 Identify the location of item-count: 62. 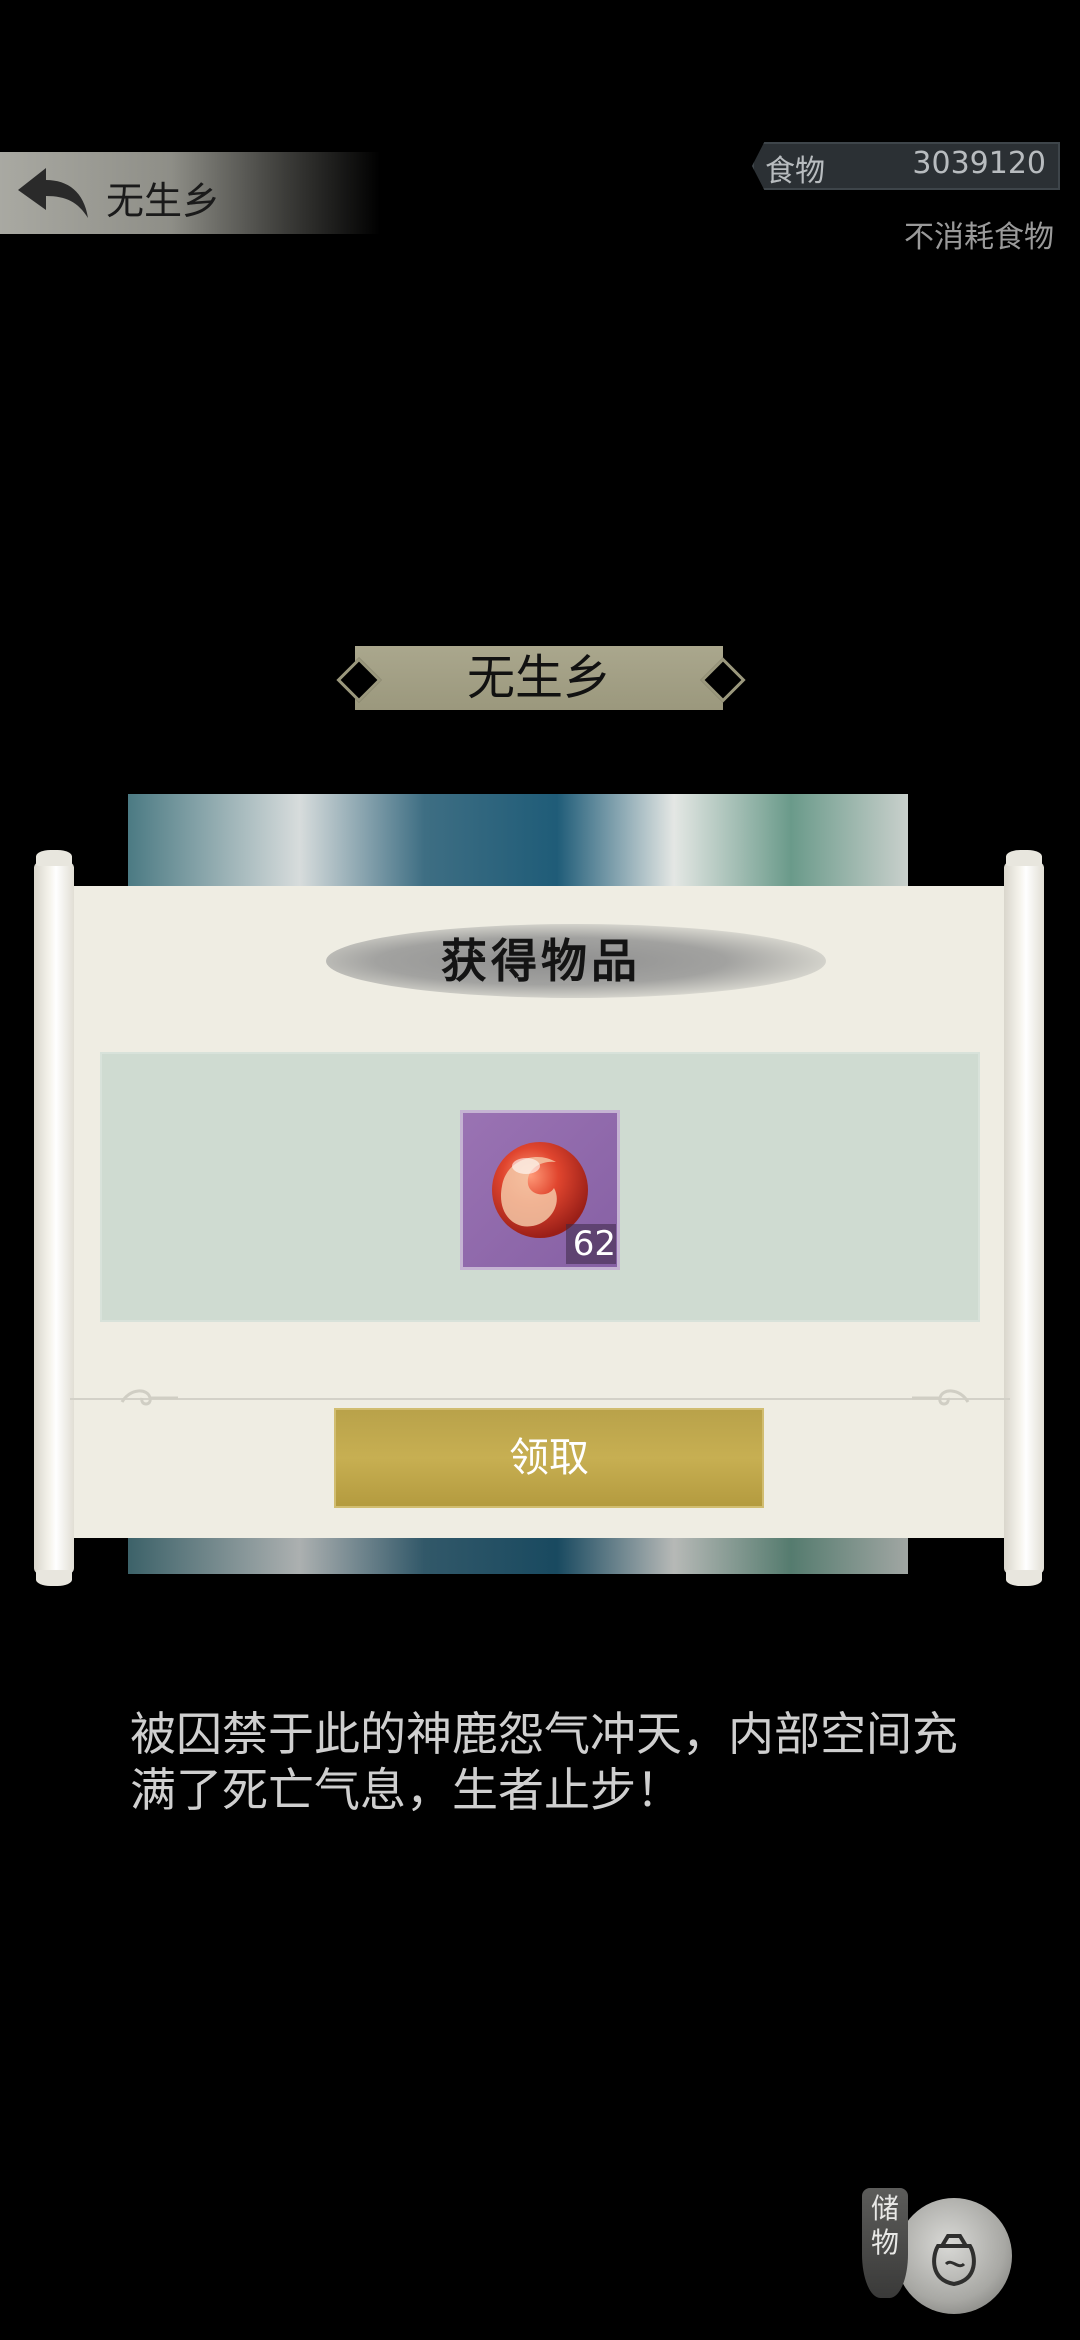
(591, 1244).